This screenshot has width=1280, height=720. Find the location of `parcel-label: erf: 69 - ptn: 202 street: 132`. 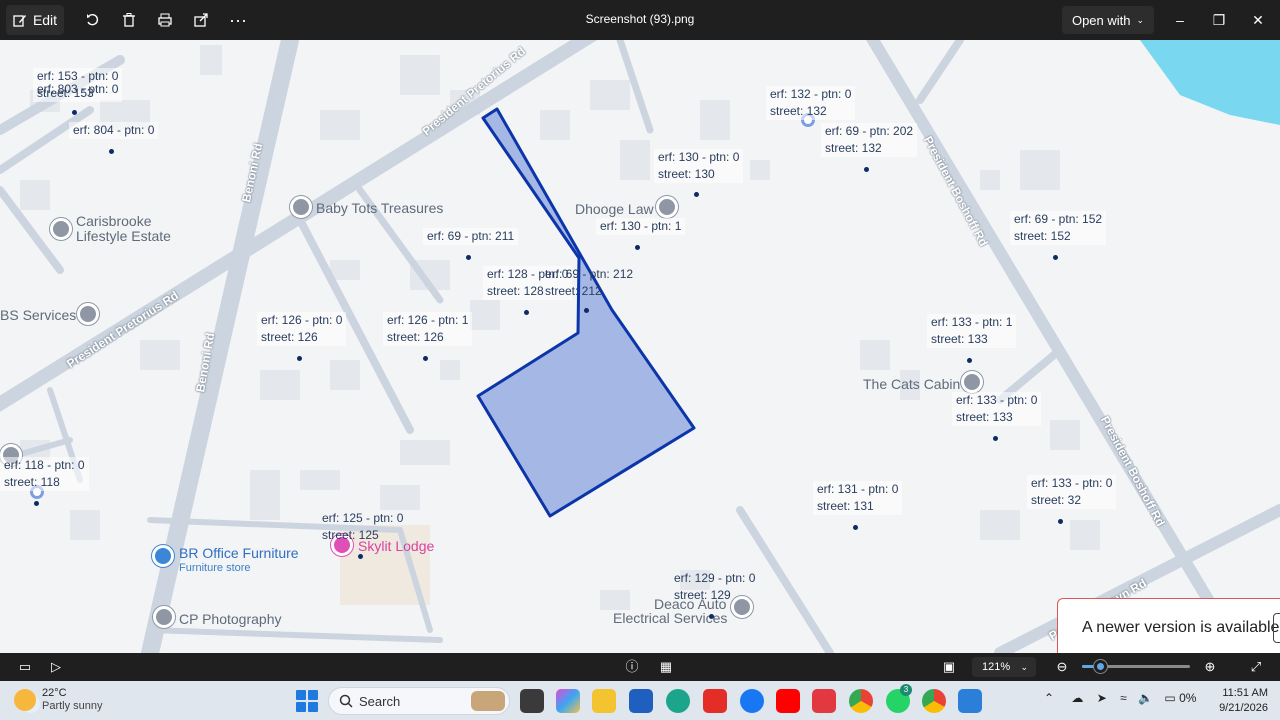

parcel-label: erf: 69 - ptn: 202 street: 132 is located at coordinates (869, 140).